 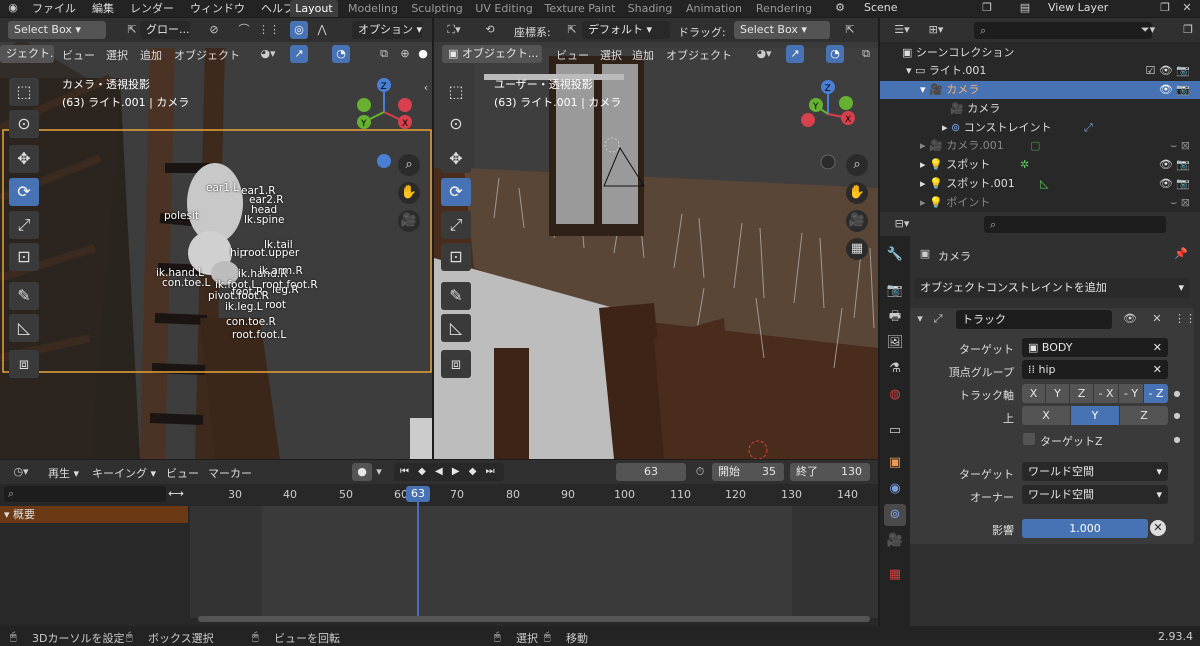 What do you see at coordinates (54, 8) in the screenshot?
I see `menu-file: ファイル` at bounding box center [54, 8].